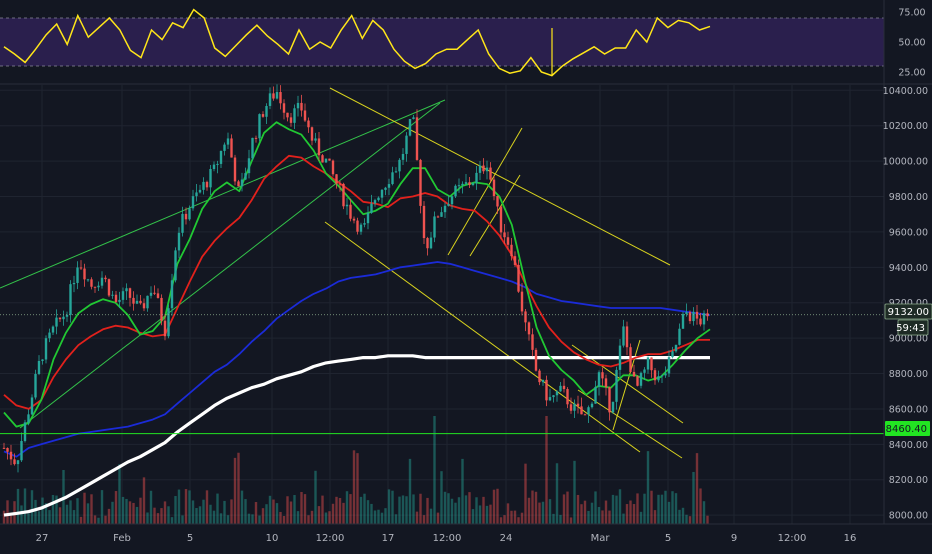 The height and width of the screenshot is (554, 932). I want to click on price-tick-label: 9600.00, so click(908, 232).